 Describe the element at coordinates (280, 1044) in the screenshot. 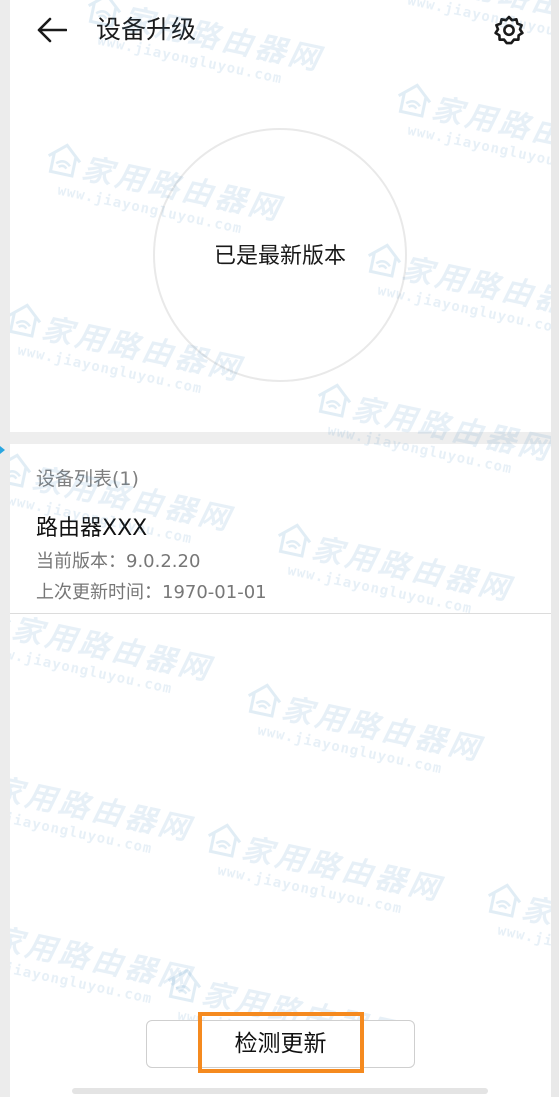

I see `check-update-label: 检测更新` at that location.